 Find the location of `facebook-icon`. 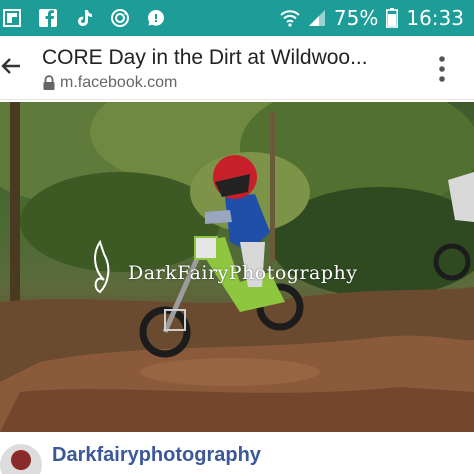

facebook-icon is located at coordinates (48, 18).